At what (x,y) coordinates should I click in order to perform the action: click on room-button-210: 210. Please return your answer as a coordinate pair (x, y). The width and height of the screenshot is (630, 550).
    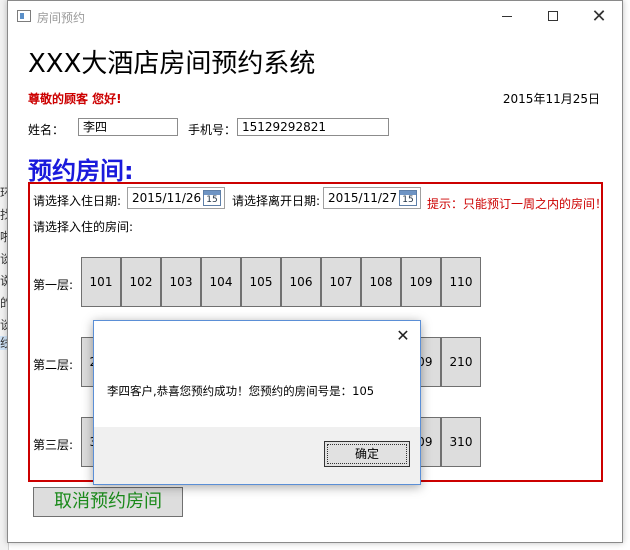
    Looking at the image, I should click on (461, 362).